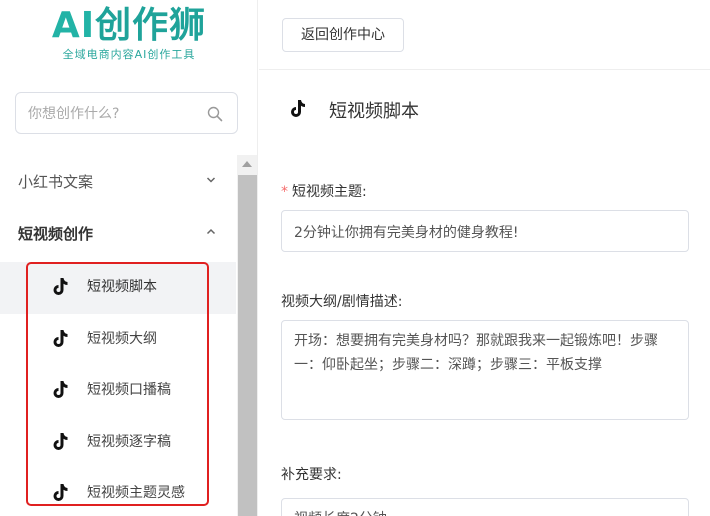  What do you see at coordinates (329, 192) in the screenshot?
I see `topic-label-text: 短视频主题:` at bounding box center [329, 192].